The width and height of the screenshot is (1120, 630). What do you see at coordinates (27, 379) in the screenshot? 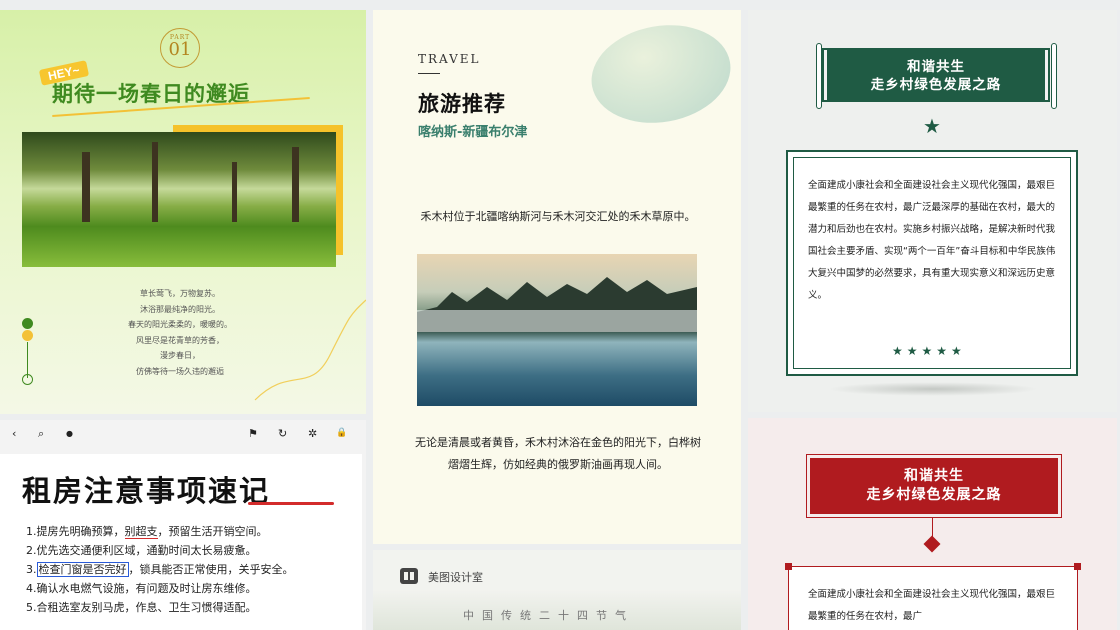
I see `progress-dot-empty` at bounding box center [27, 379].